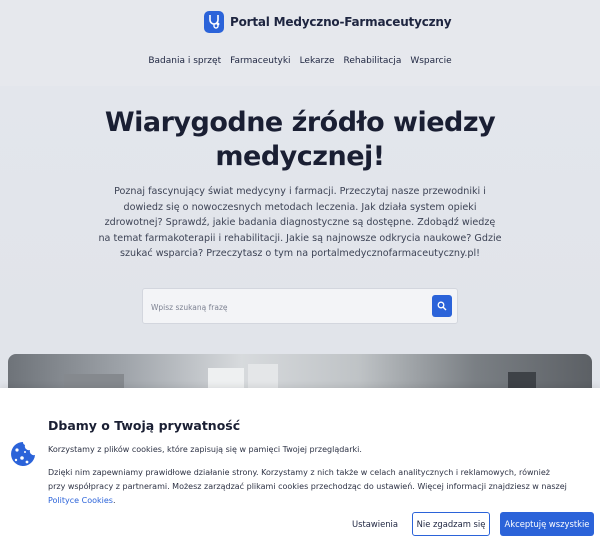 Image resolution: width=600 pixels, height=560 pixels. Describe the element at coordinates (144, 425) in the screenshot. I see `cookie-title: Dbamy o Twoją prywatność` at that location.